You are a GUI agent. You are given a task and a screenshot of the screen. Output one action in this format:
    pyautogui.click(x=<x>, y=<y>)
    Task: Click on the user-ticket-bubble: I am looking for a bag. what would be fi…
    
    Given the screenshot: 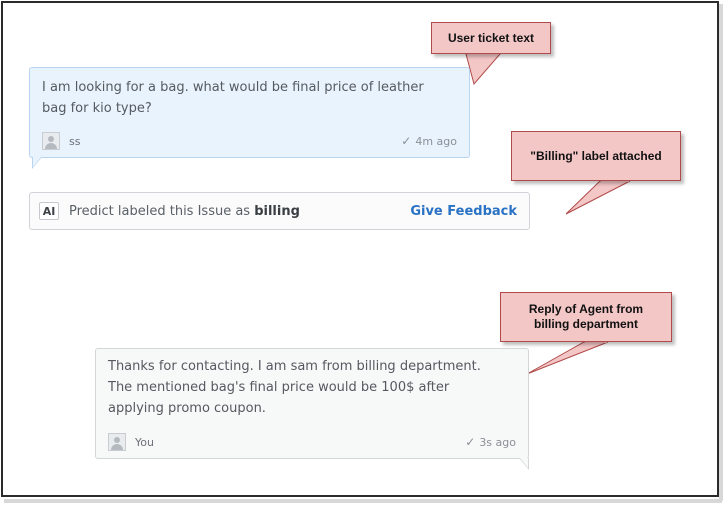 What is the action you would take?
    pyautogui.click(x=249, y=112)
    